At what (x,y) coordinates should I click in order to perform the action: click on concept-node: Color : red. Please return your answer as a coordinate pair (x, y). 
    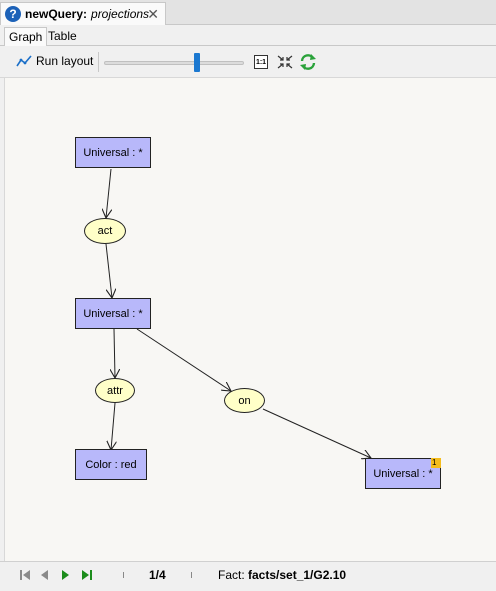
    Looking at the image, I should click on (111, 464).